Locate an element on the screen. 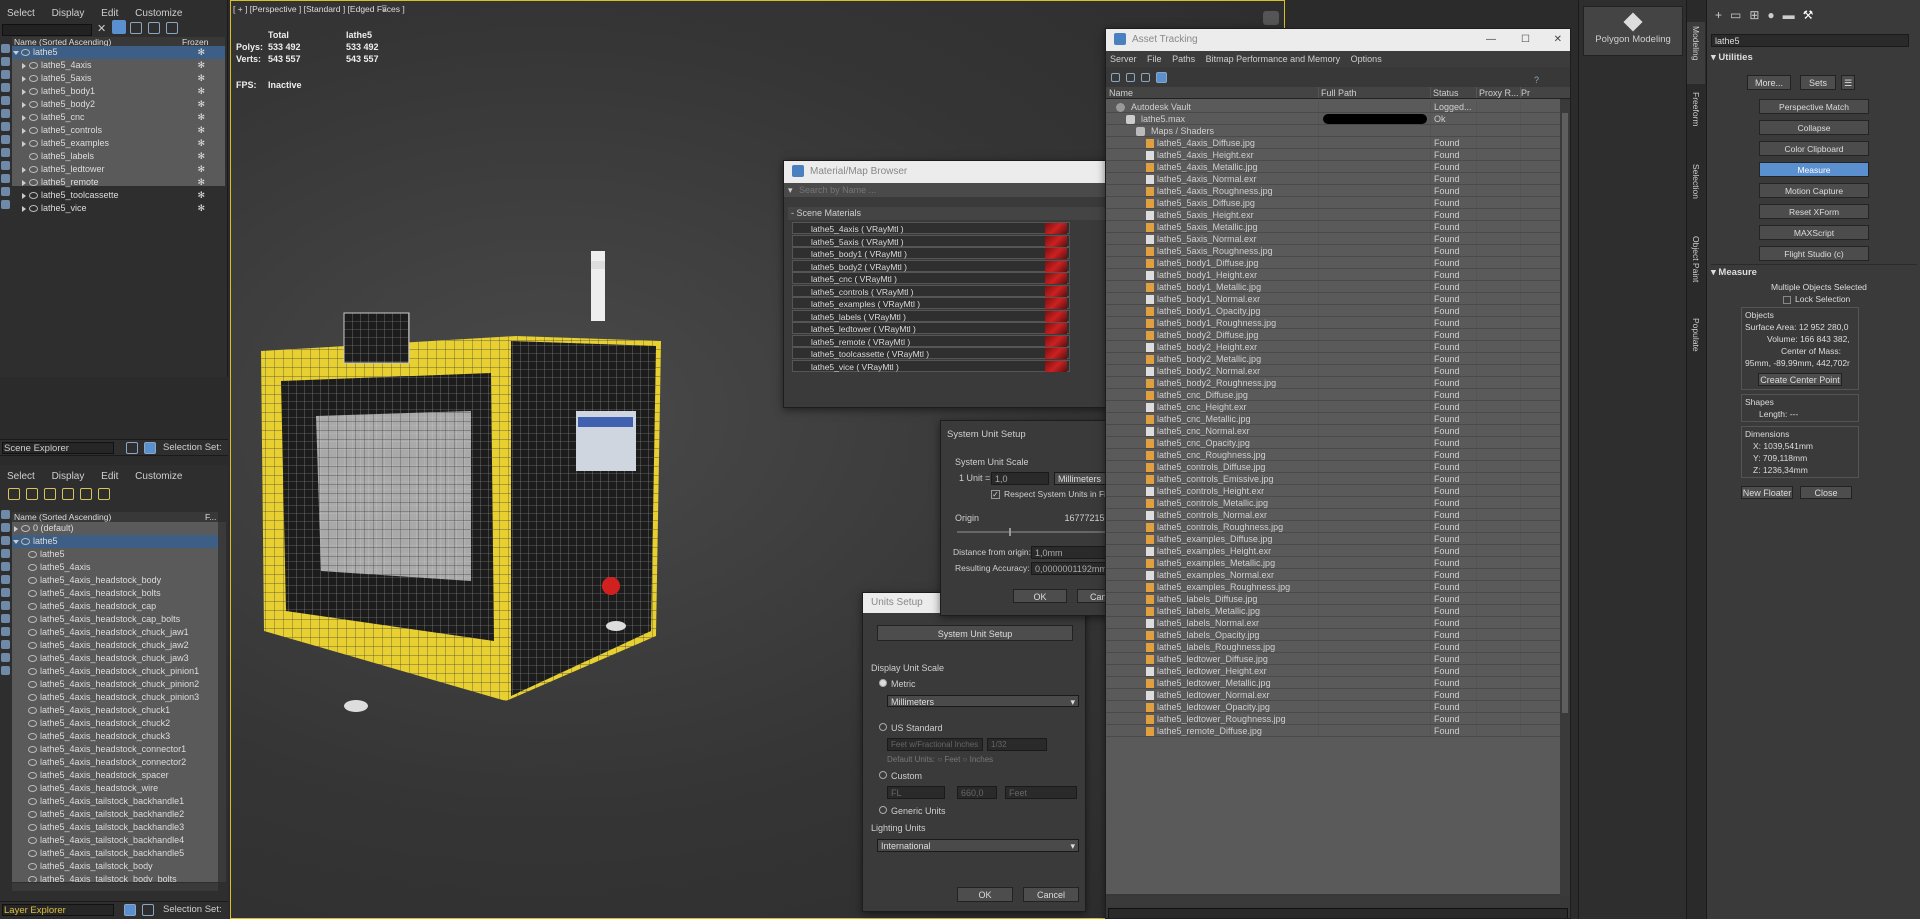 This screenshot has width=1920, height=919. scene-materials-header: - Scene Materials is located at coordinates (961, 213).